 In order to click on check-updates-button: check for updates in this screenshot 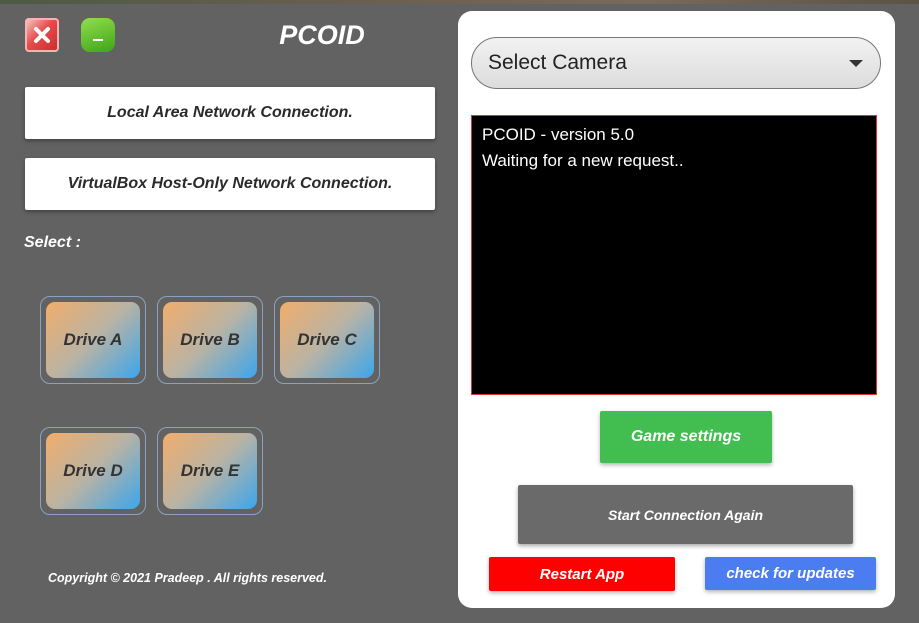, I will do `click(790, 573)`.